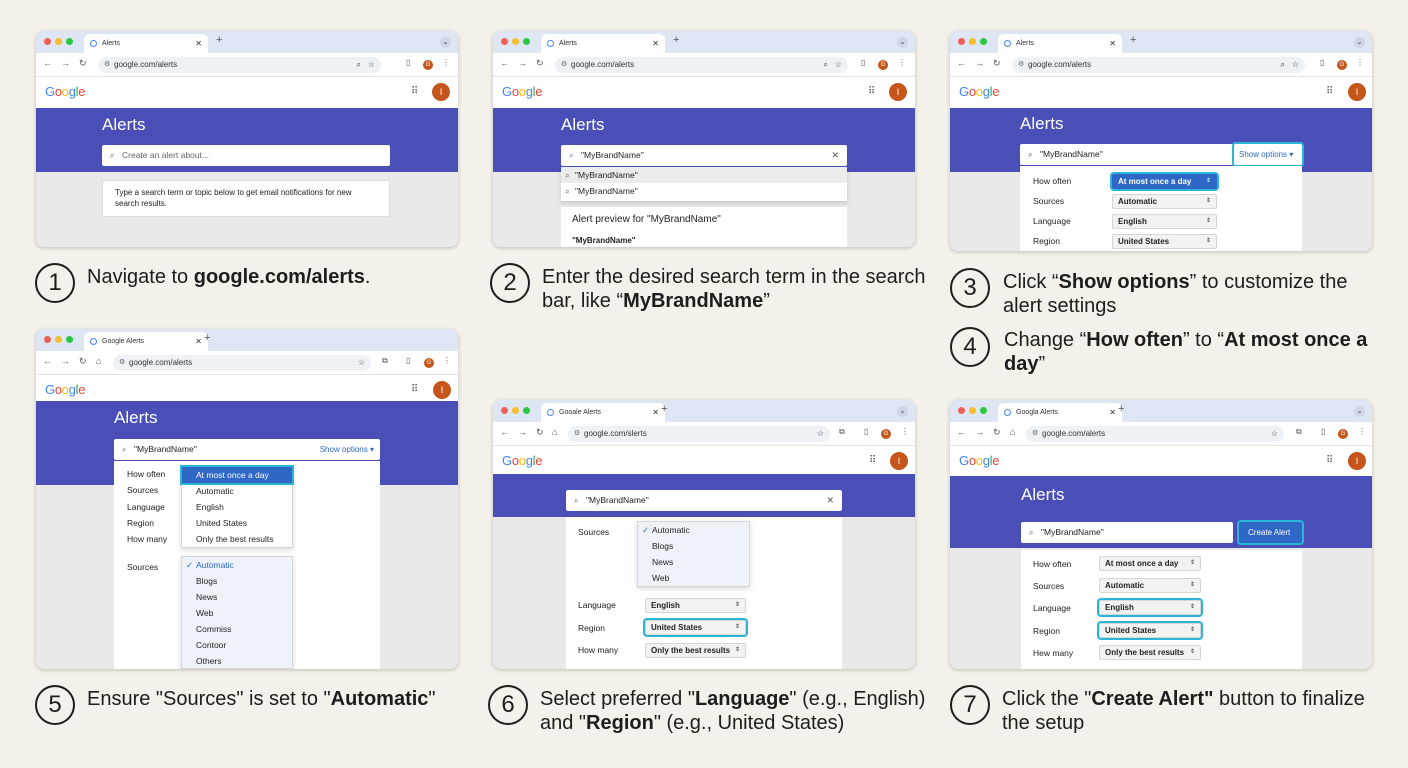  I want to click on search-input: ⌕ "MyBrandName" Show options ▾, so click(247, 449).